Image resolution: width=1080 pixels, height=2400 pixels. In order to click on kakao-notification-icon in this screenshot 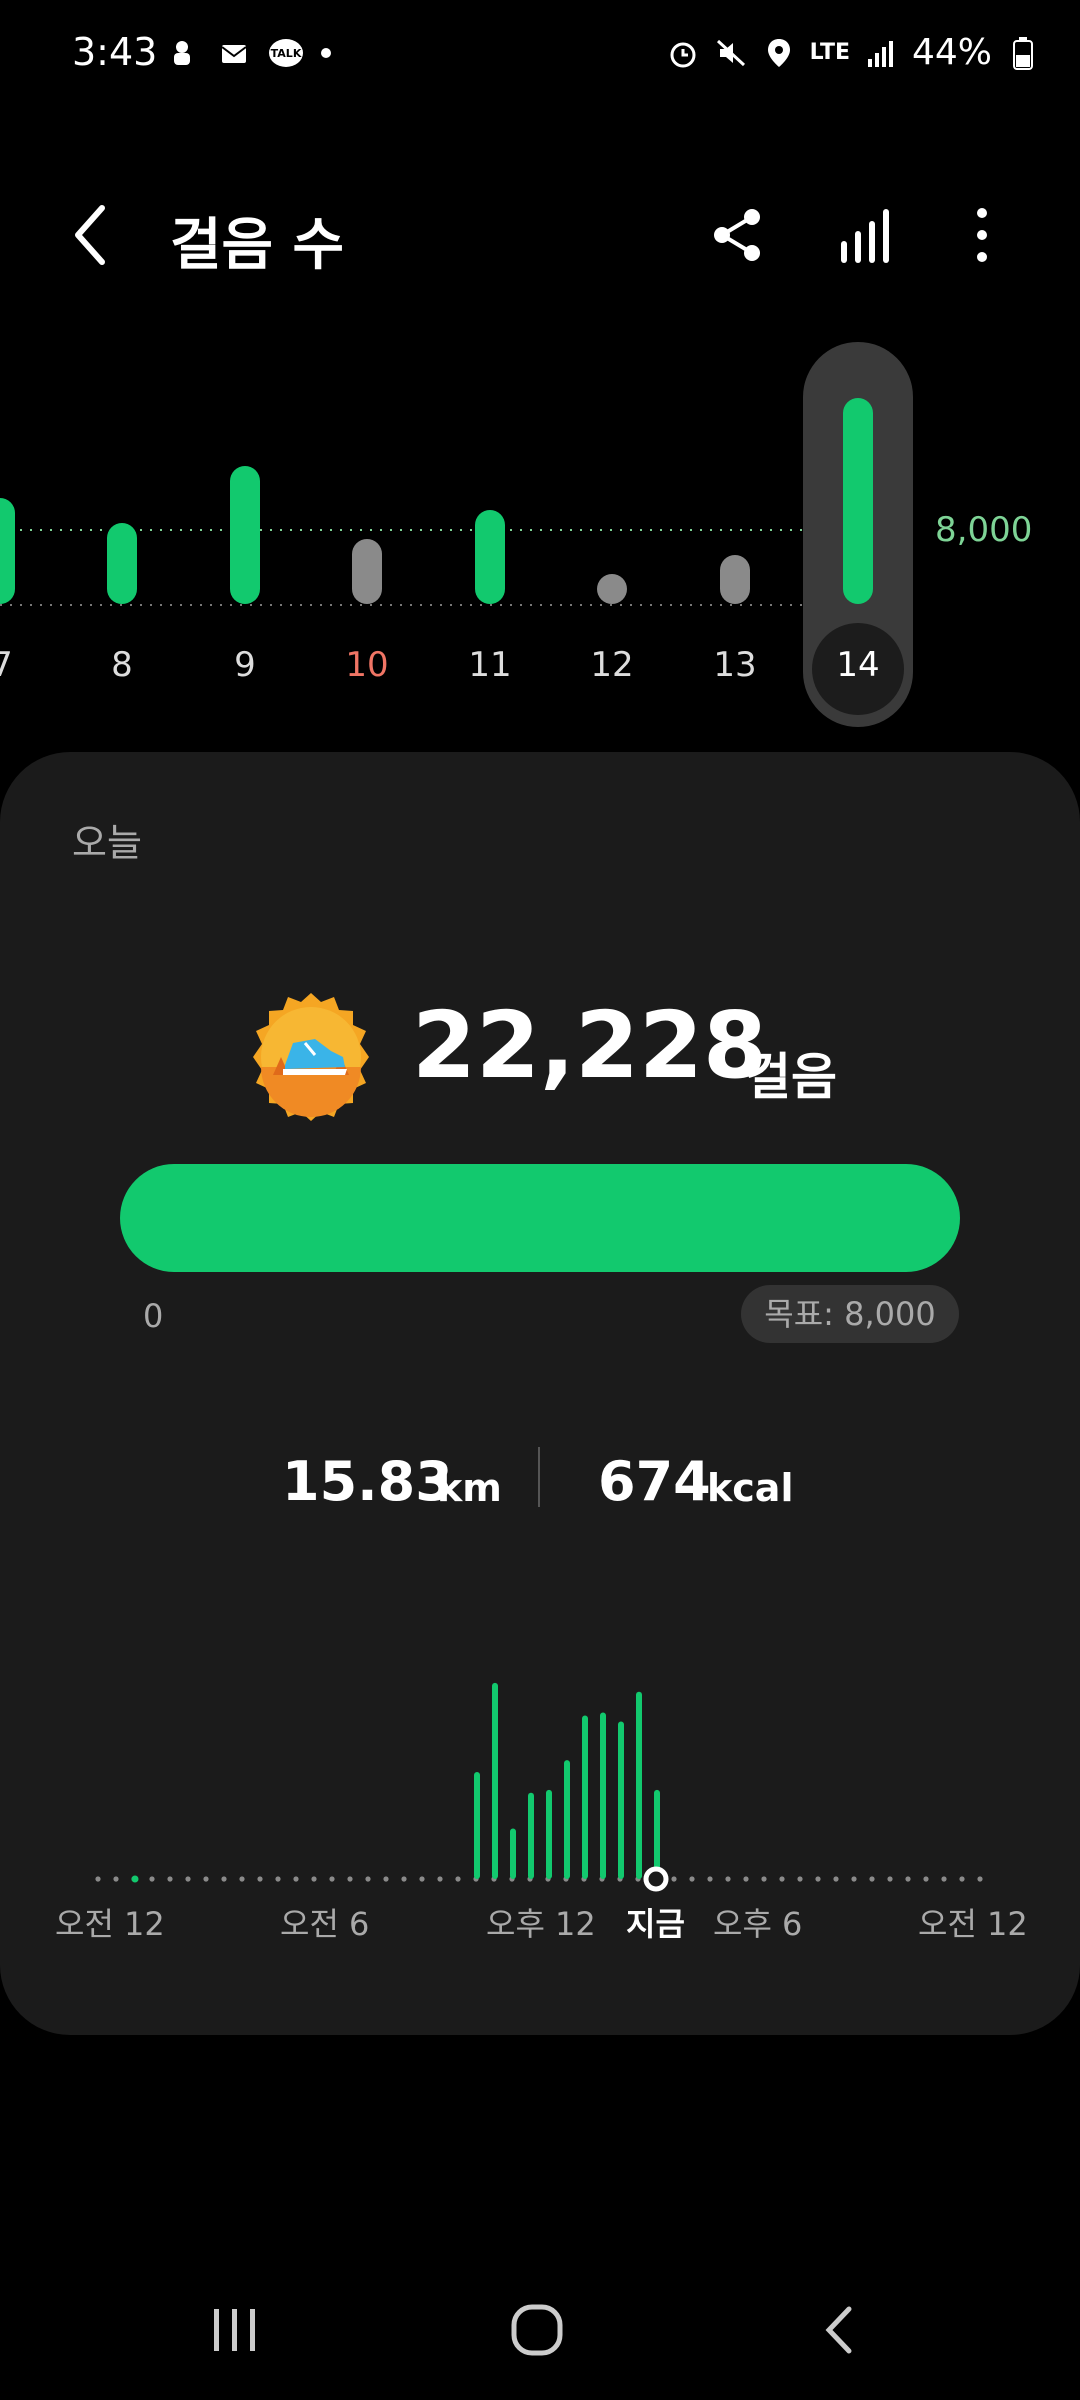, I will do `click(182, 53)`.